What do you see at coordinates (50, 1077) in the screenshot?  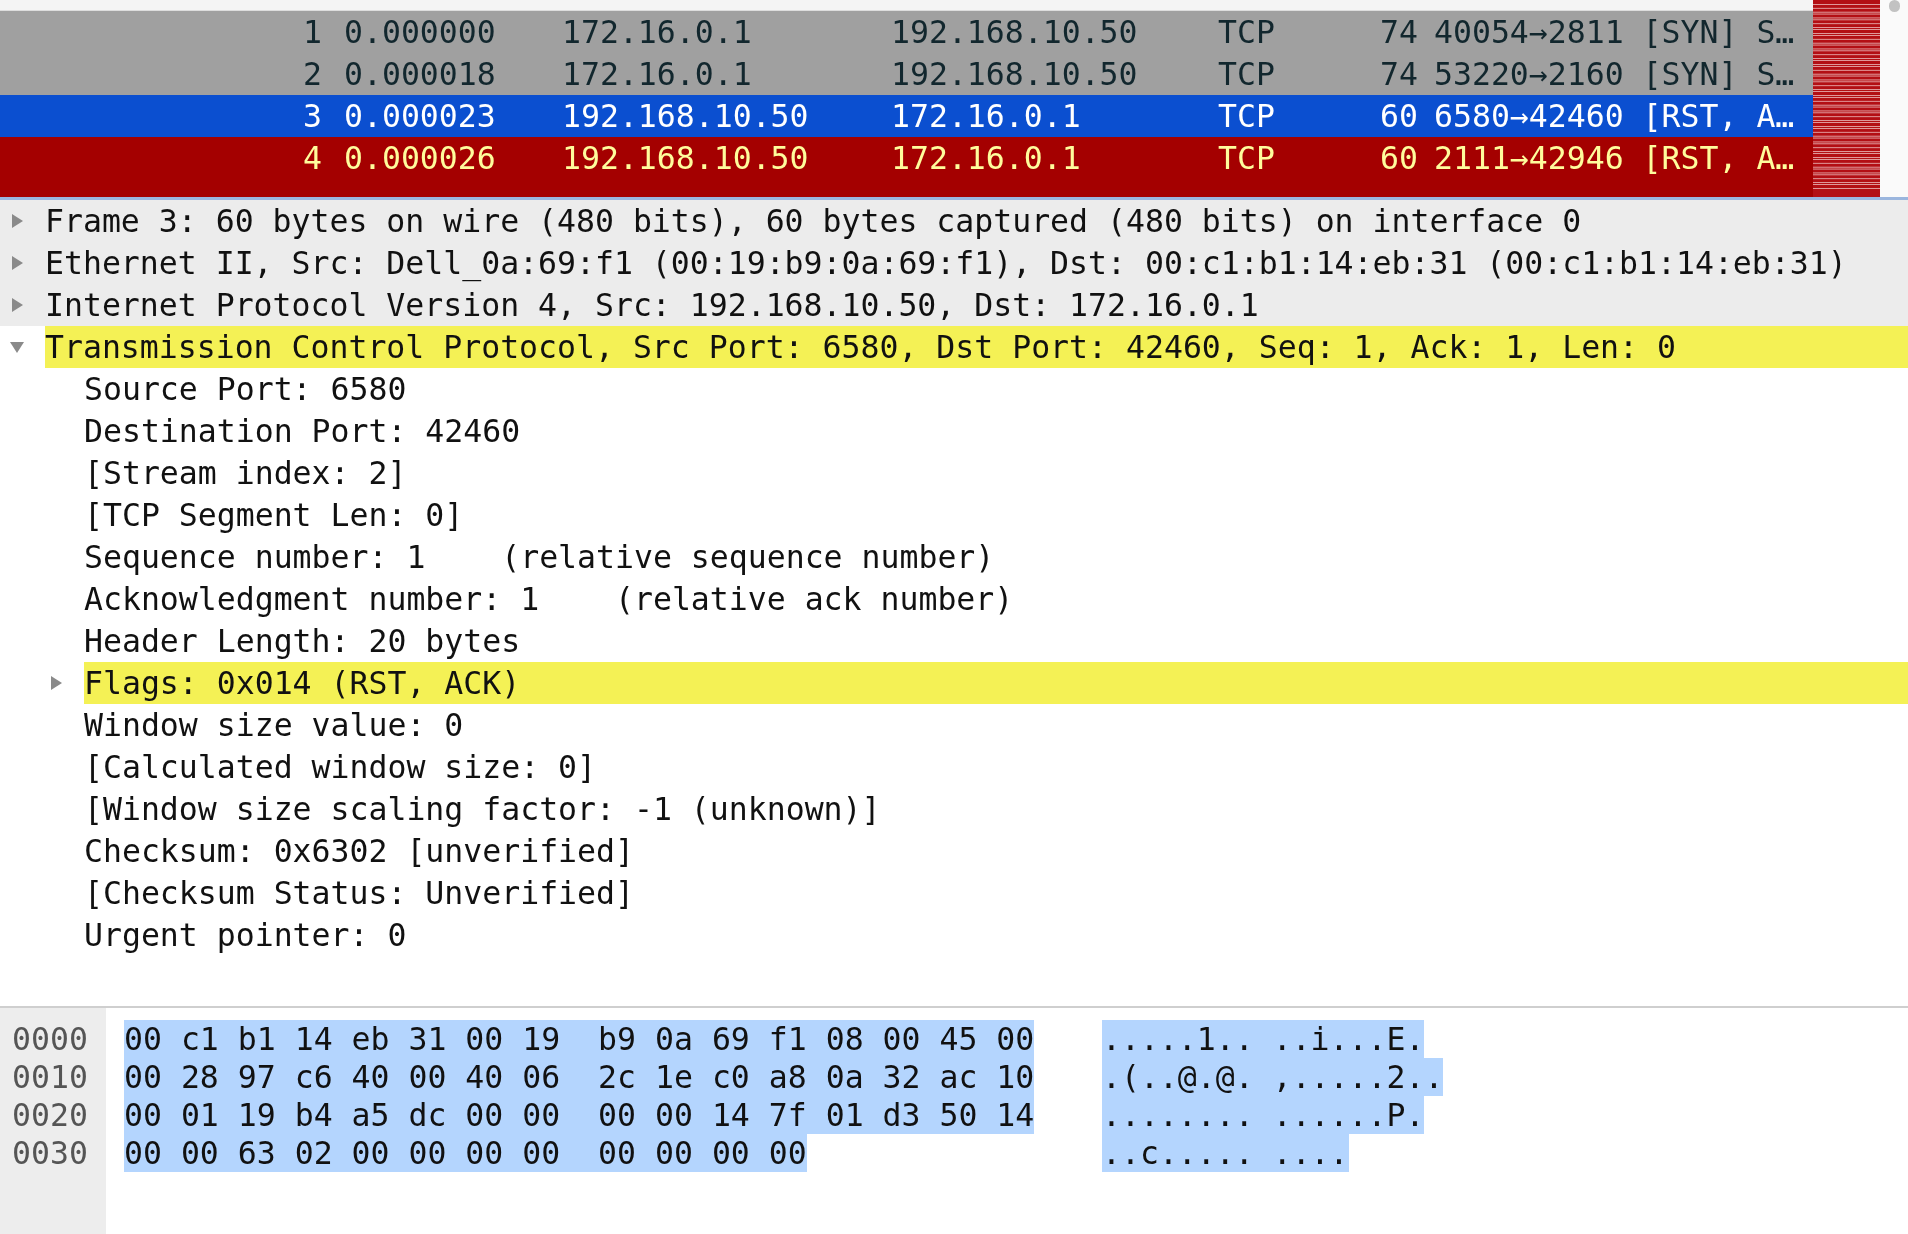 I see `offset-label: 0010` at bounding box center [50, 1077].